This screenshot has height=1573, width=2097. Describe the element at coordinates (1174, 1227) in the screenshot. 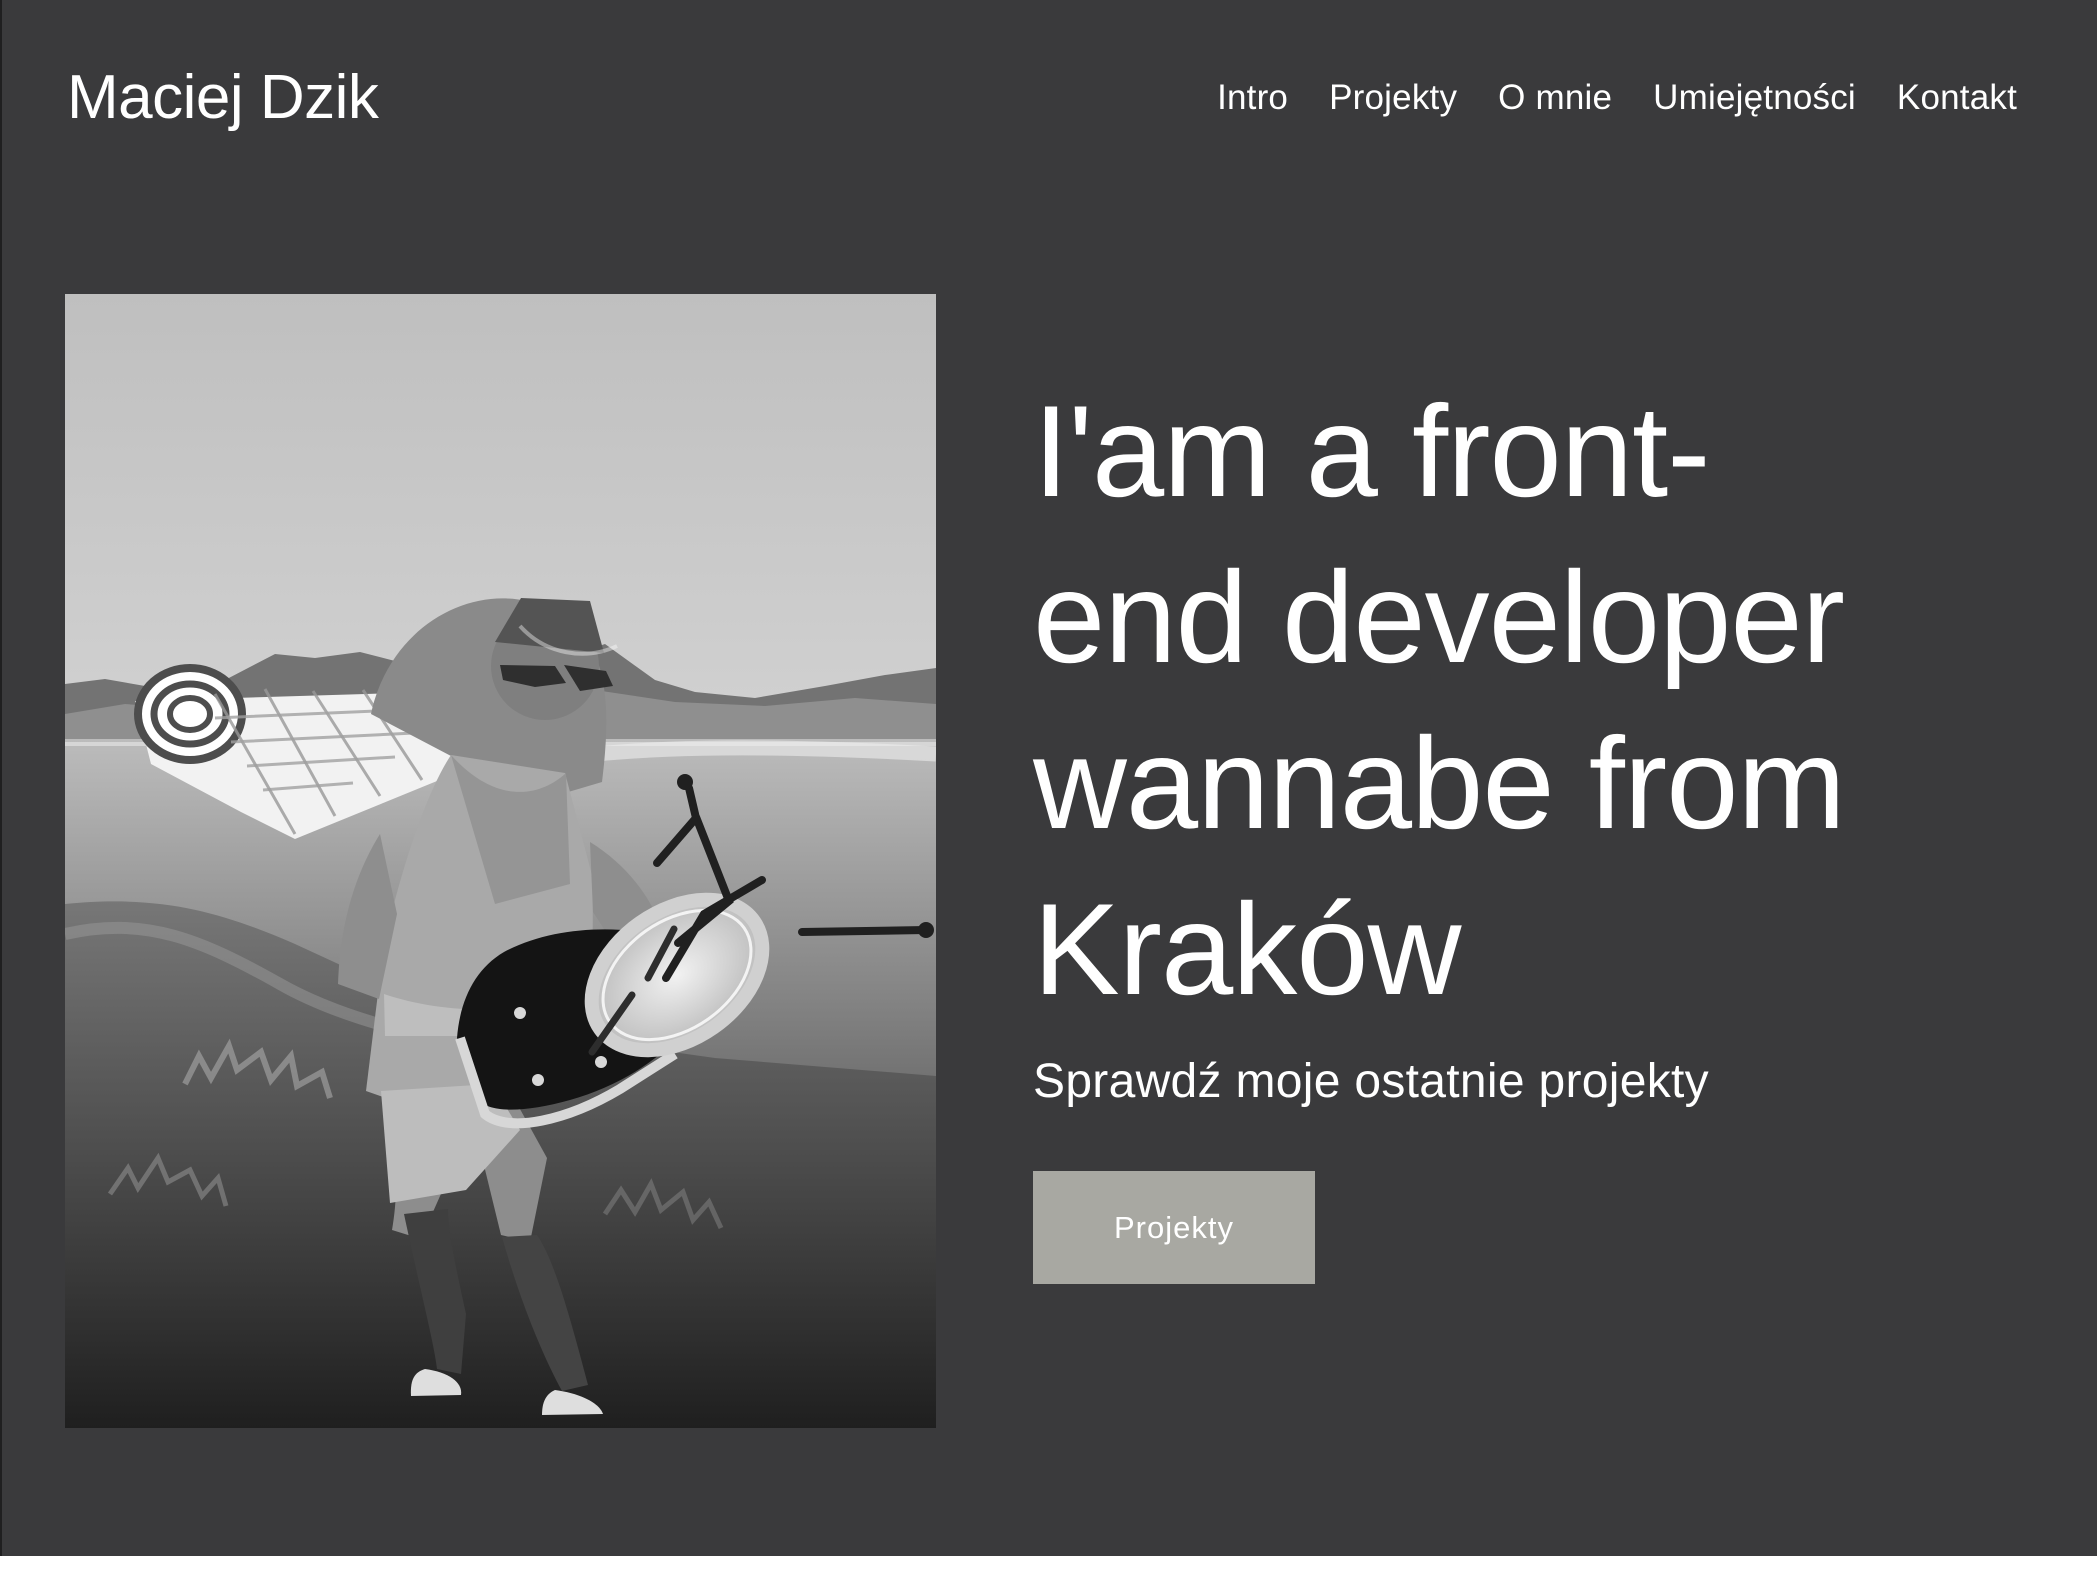

I see `projects-button: Projekty` at that location.